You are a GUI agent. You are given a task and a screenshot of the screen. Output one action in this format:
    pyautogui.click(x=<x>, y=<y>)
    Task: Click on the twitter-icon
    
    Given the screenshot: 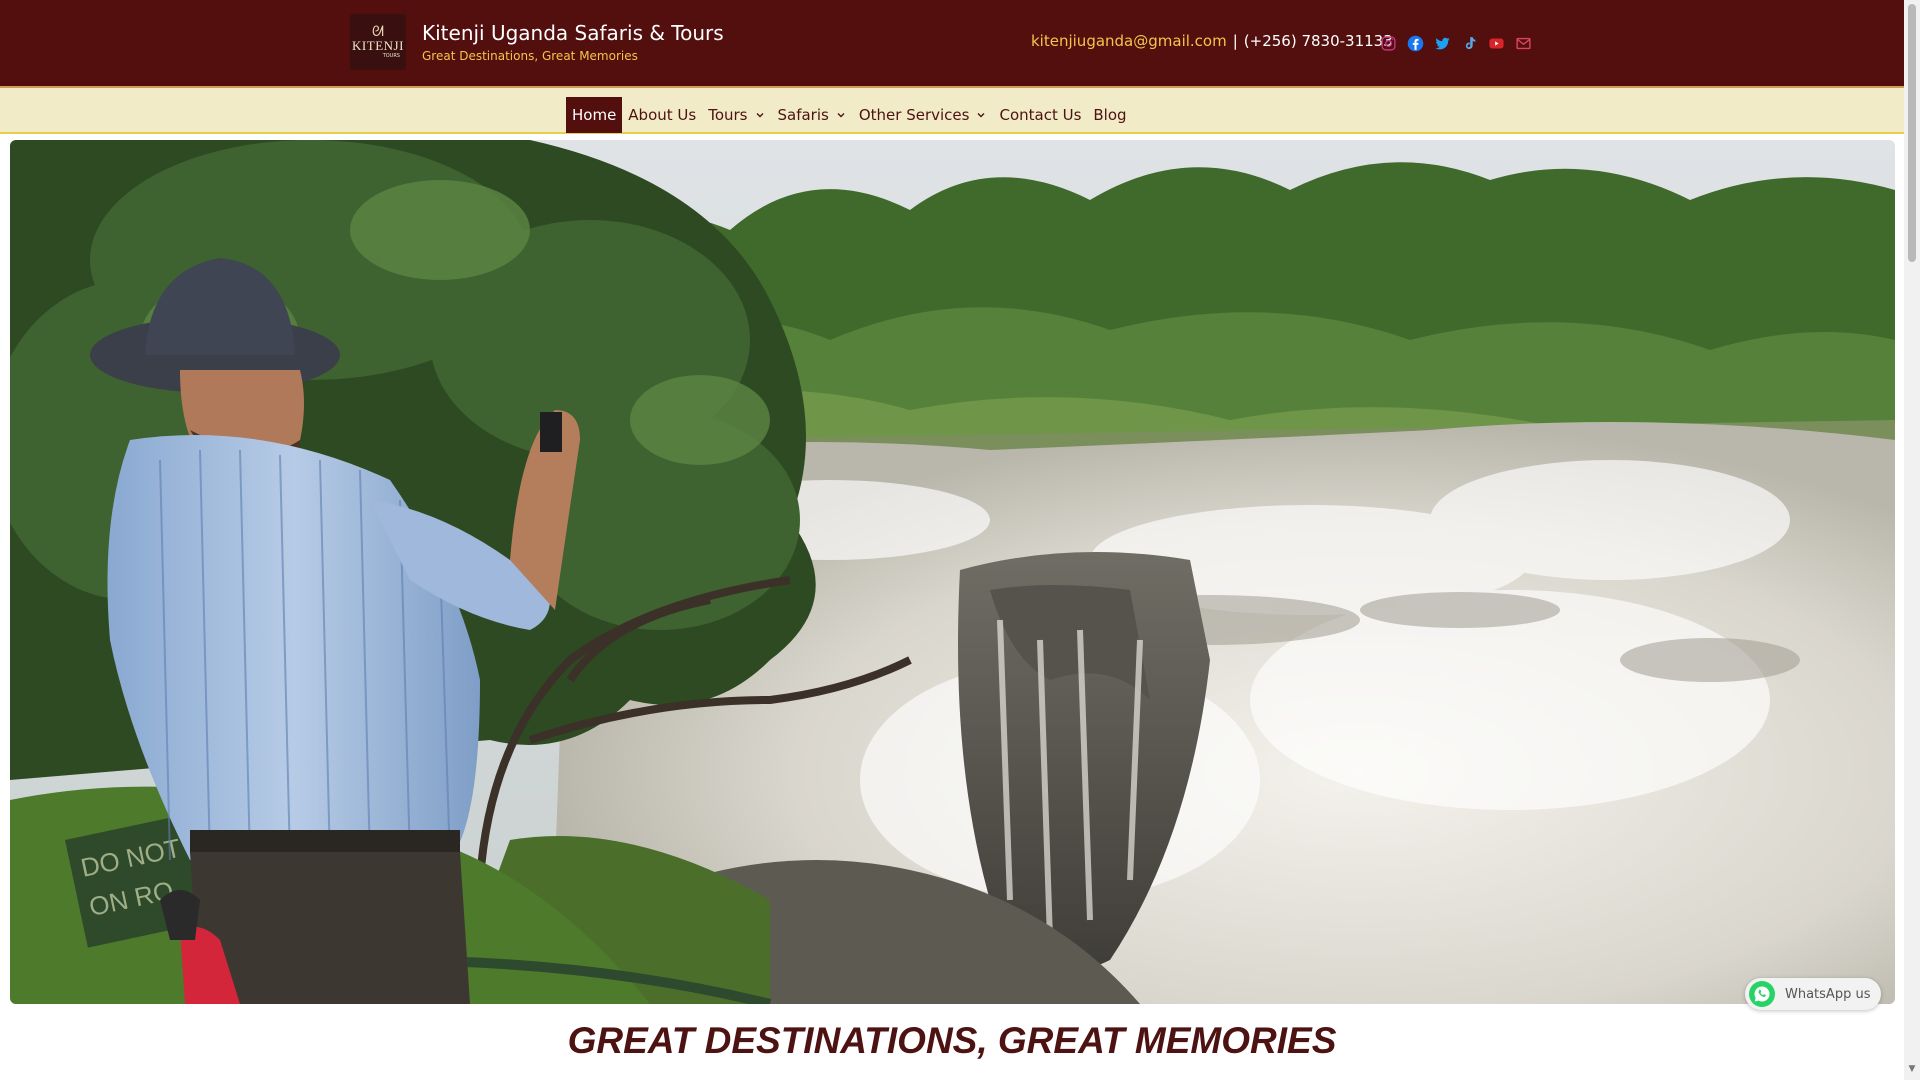 What is the action you would take?
    pyautogui.click(x=1442, y=43)
    